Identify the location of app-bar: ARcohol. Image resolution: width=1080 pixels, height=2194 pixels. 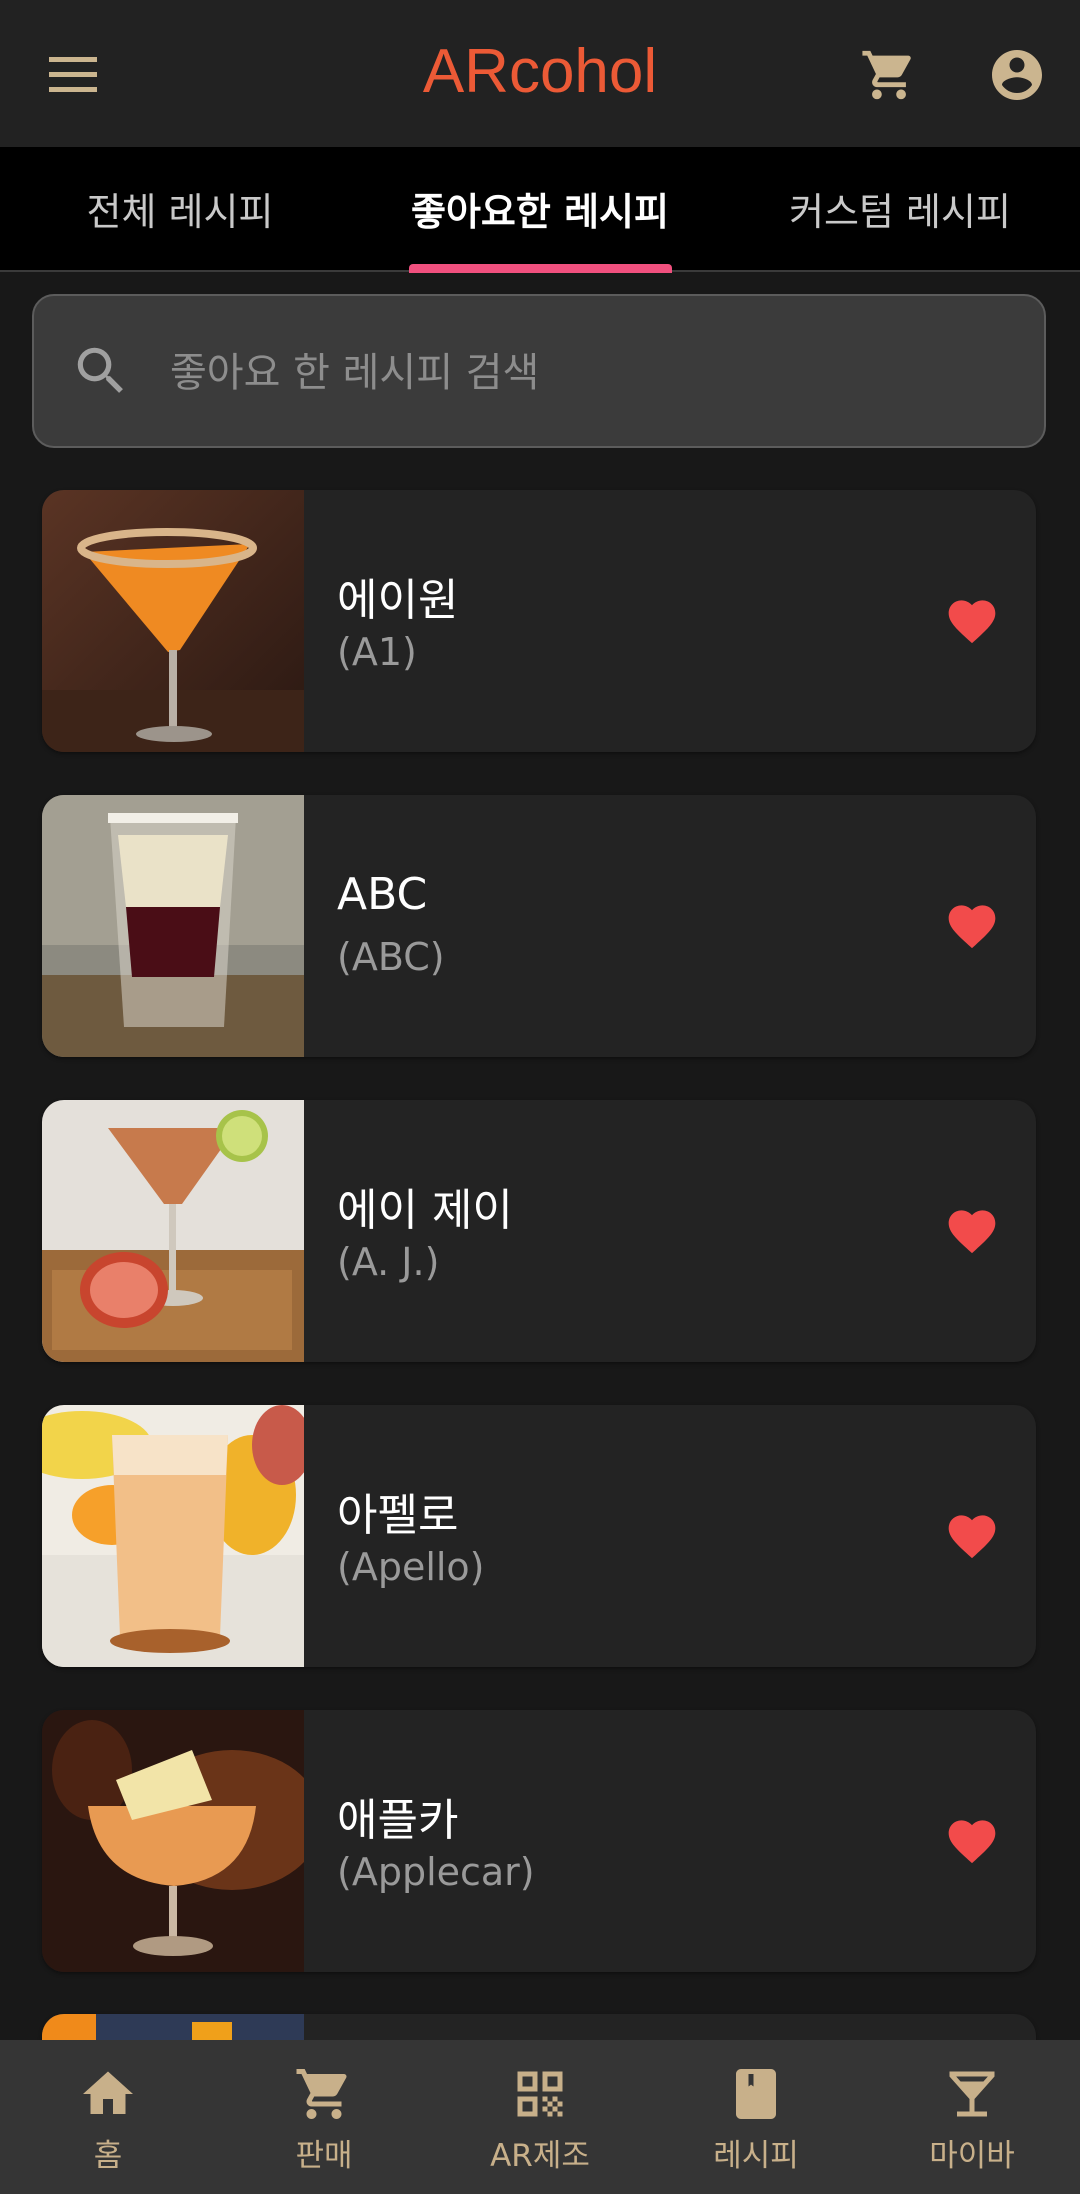
(540, 73).